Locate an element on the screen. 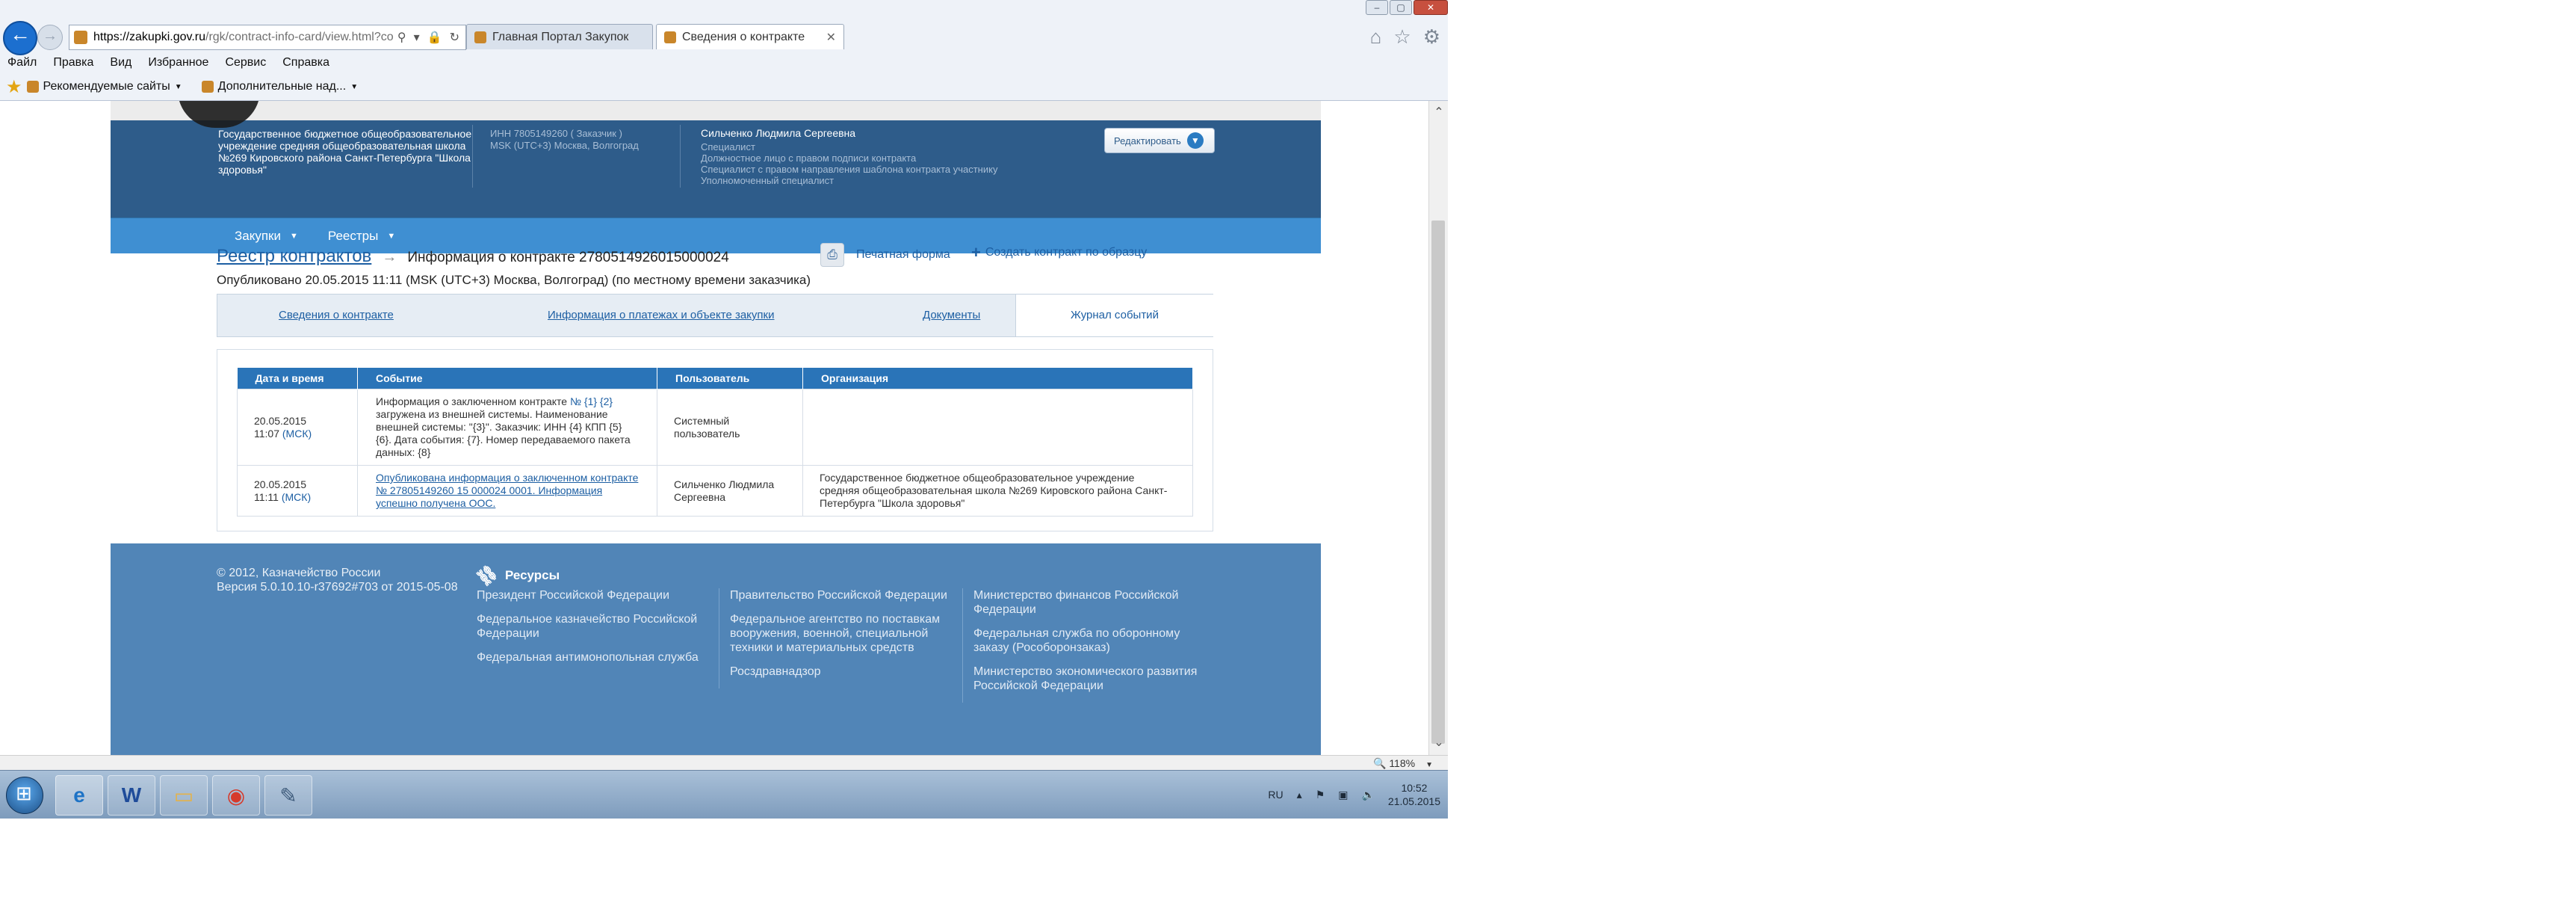  scroll-down-arrow-icon: ⌄ is located at coordinates (1438, 743).